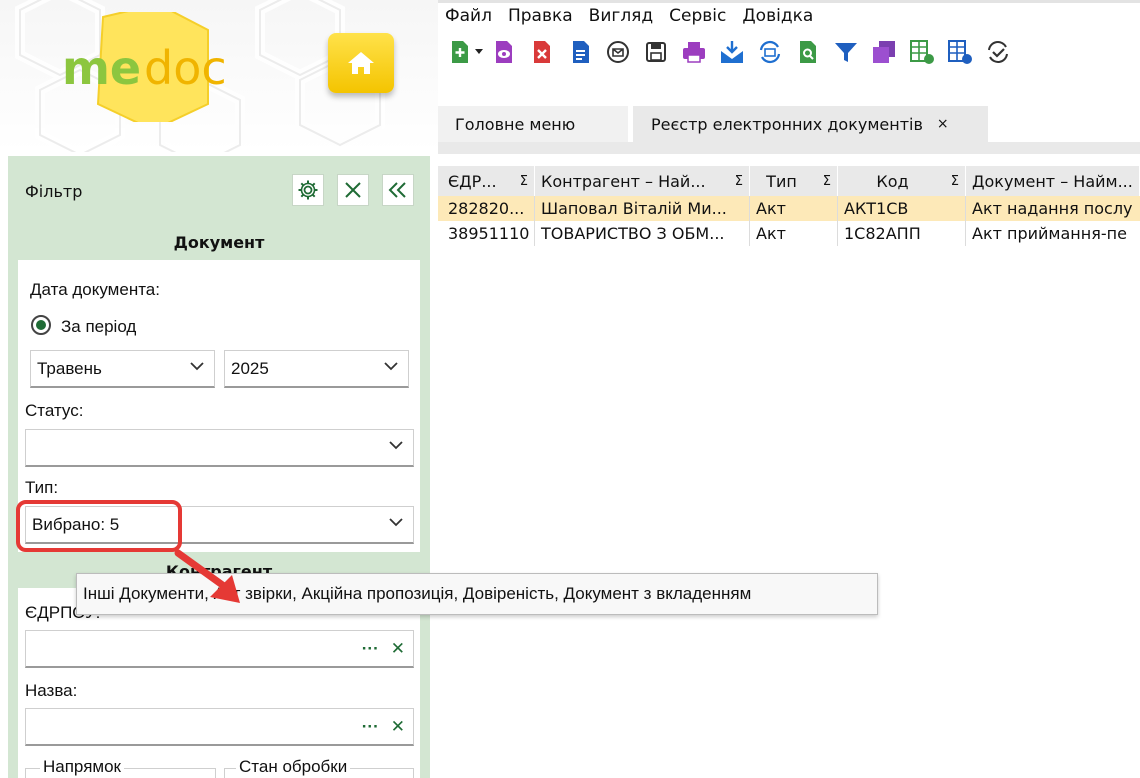 The height and width of the screenshot is (778, 1140). Describe the element at coordinates (789, 1) in the screenshot. I see `top-divider` at that location.